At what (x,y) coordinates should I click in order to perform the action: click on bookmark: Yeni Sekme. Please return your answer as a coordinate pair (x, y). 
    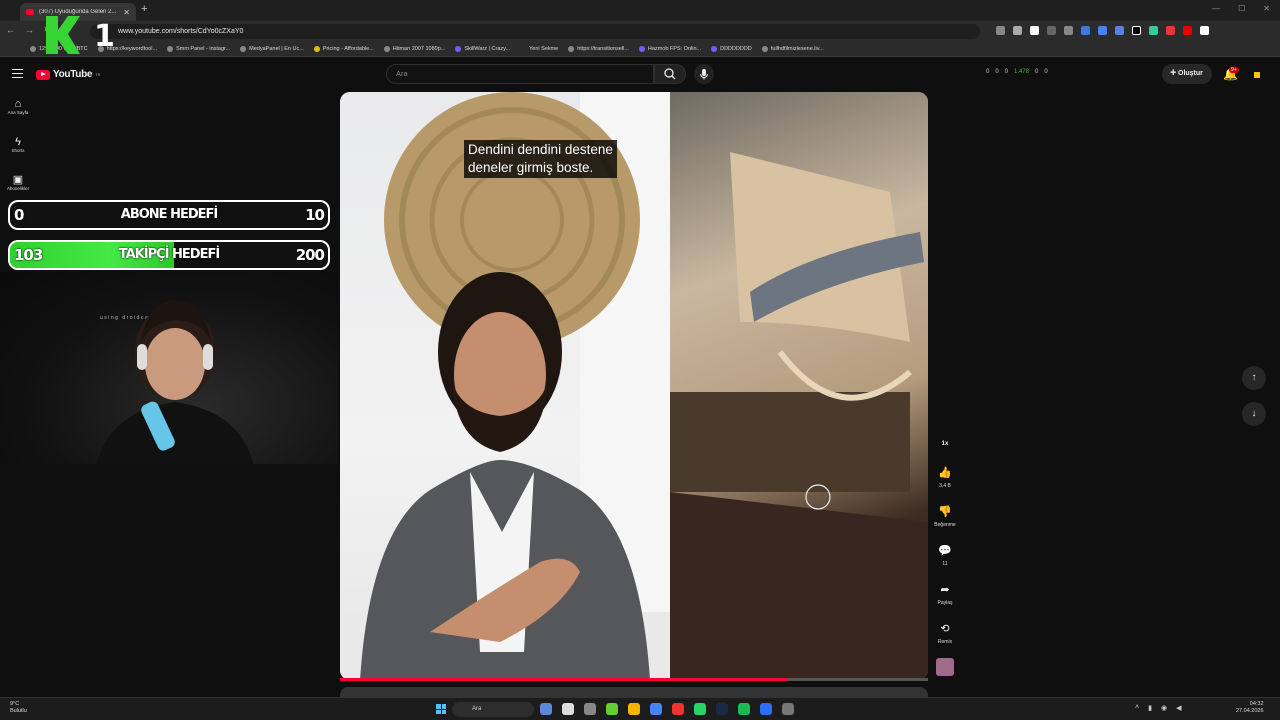
    Looking at the image, I should click on (539, 49).